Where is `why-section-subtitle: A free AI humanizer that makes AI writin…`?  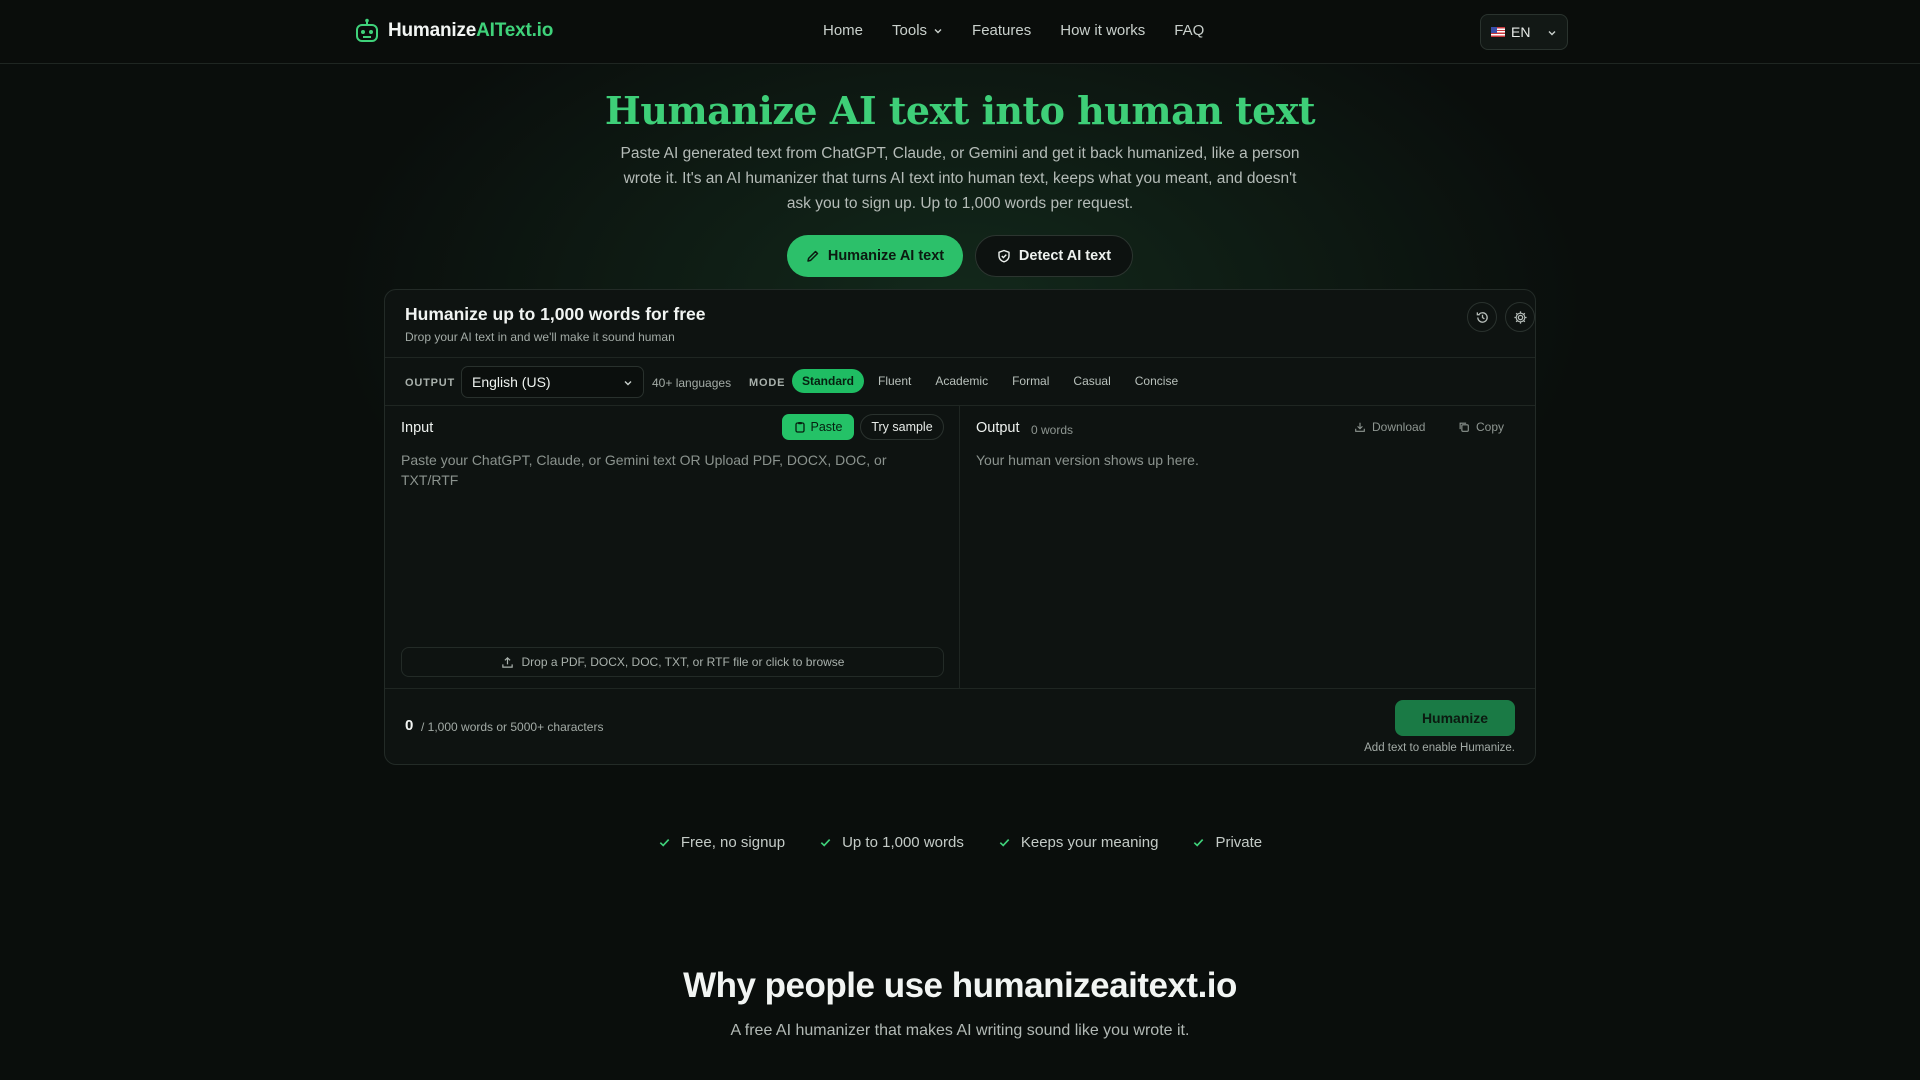
why-section-subtitle: A free AI humanizer that makes AI writin… is located at coordinates (960, 1030).